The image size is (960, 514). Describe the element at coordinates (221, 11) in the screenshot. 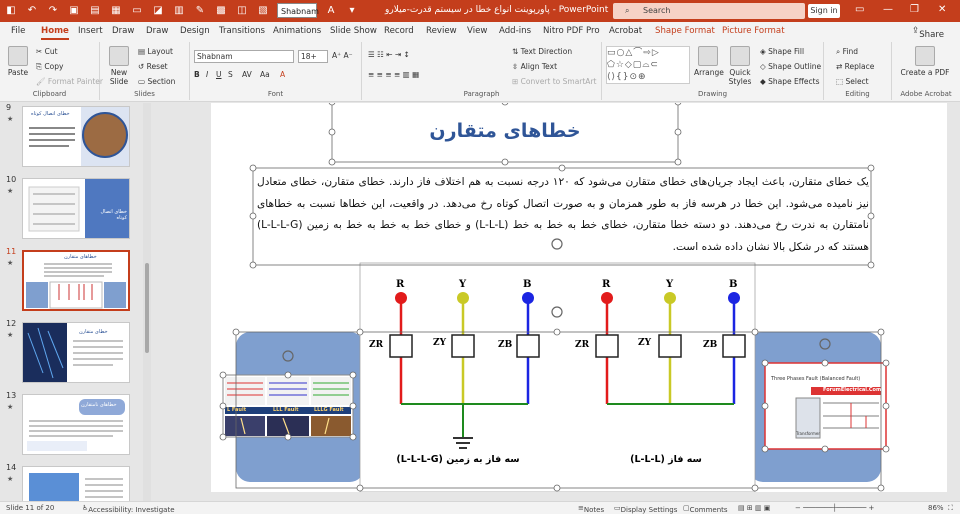

I see `chart-icon: ▩` at that location.